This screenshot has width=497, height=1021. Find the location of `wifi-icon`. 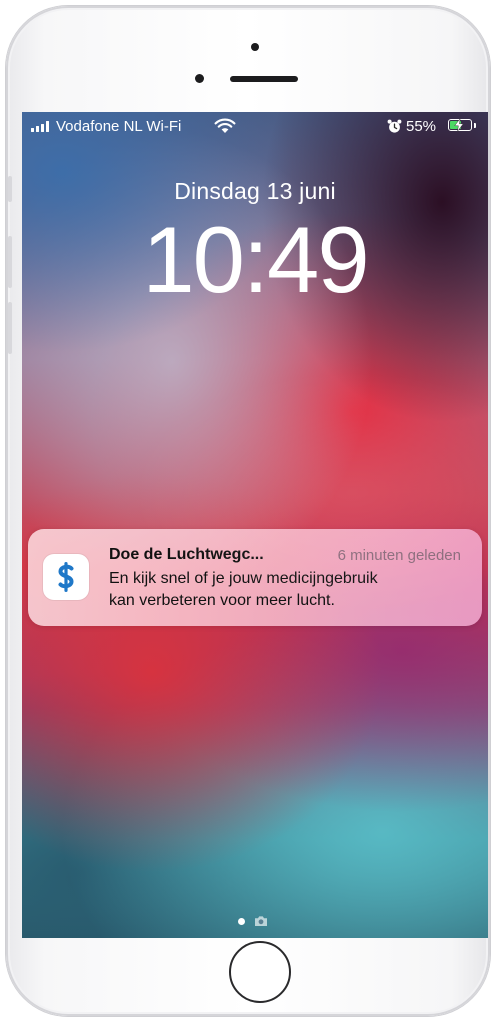

wifi-icon is located at coordinates (225, 125).